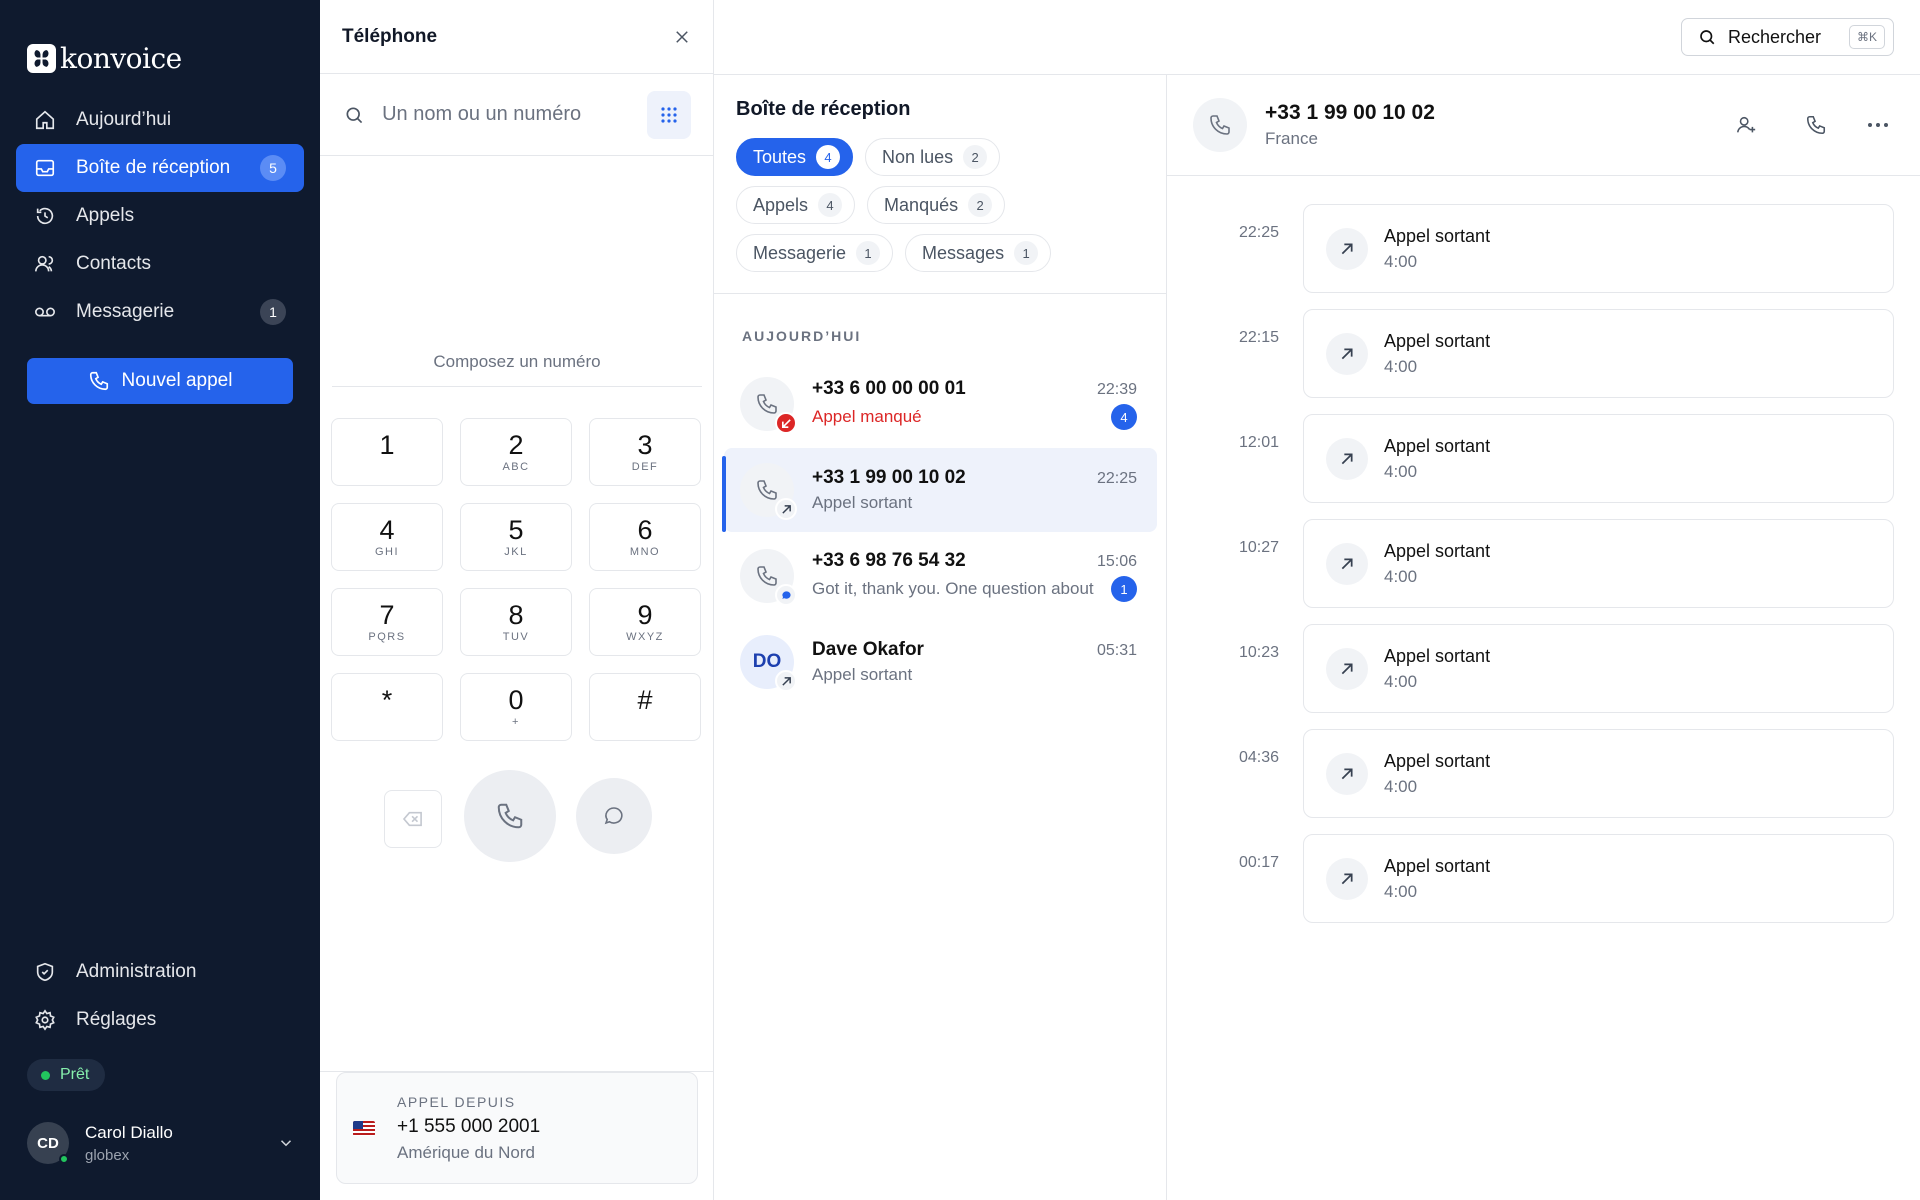 Image resolution: width=1920 pixels, height=1200 pixels. Describe the element at coordinates (1437, 249) in the screenshot. I see `event-text: Appel sortant 4:00` at that location.